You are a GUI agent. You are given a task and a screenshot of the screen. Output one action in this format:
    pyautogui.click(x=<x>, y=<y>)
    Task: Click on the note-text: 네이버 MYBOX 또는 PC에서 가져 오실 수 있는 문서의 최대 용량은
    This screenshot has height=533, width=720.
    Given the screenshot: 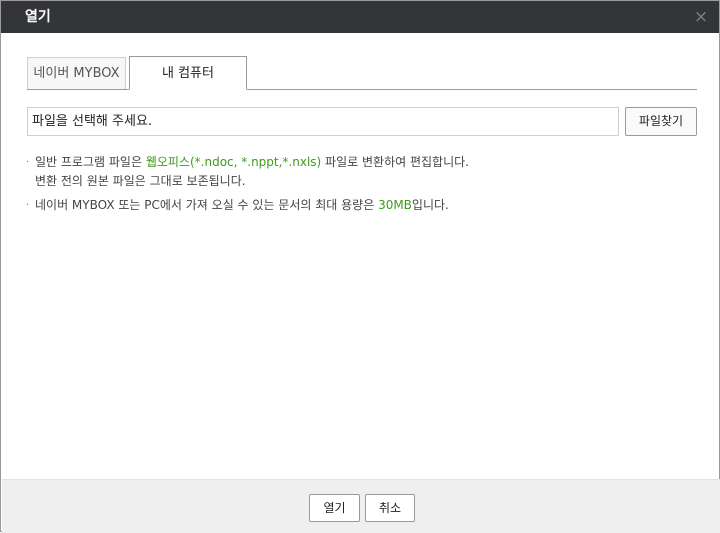 What is the action you would take?
    pyautogui.click(x=207, y=205)
    